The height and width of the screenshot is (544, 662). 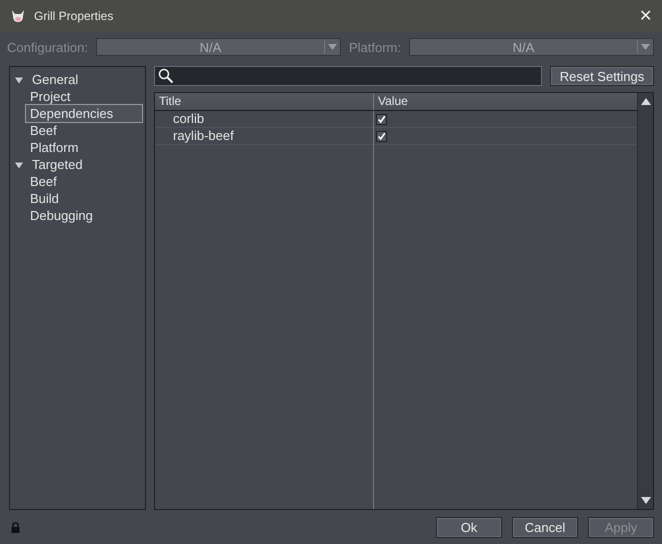 What do you see at coordinates (645, 101) in the screenshot?
I see `scroll-up-icon` at bounding box center [645, 101].